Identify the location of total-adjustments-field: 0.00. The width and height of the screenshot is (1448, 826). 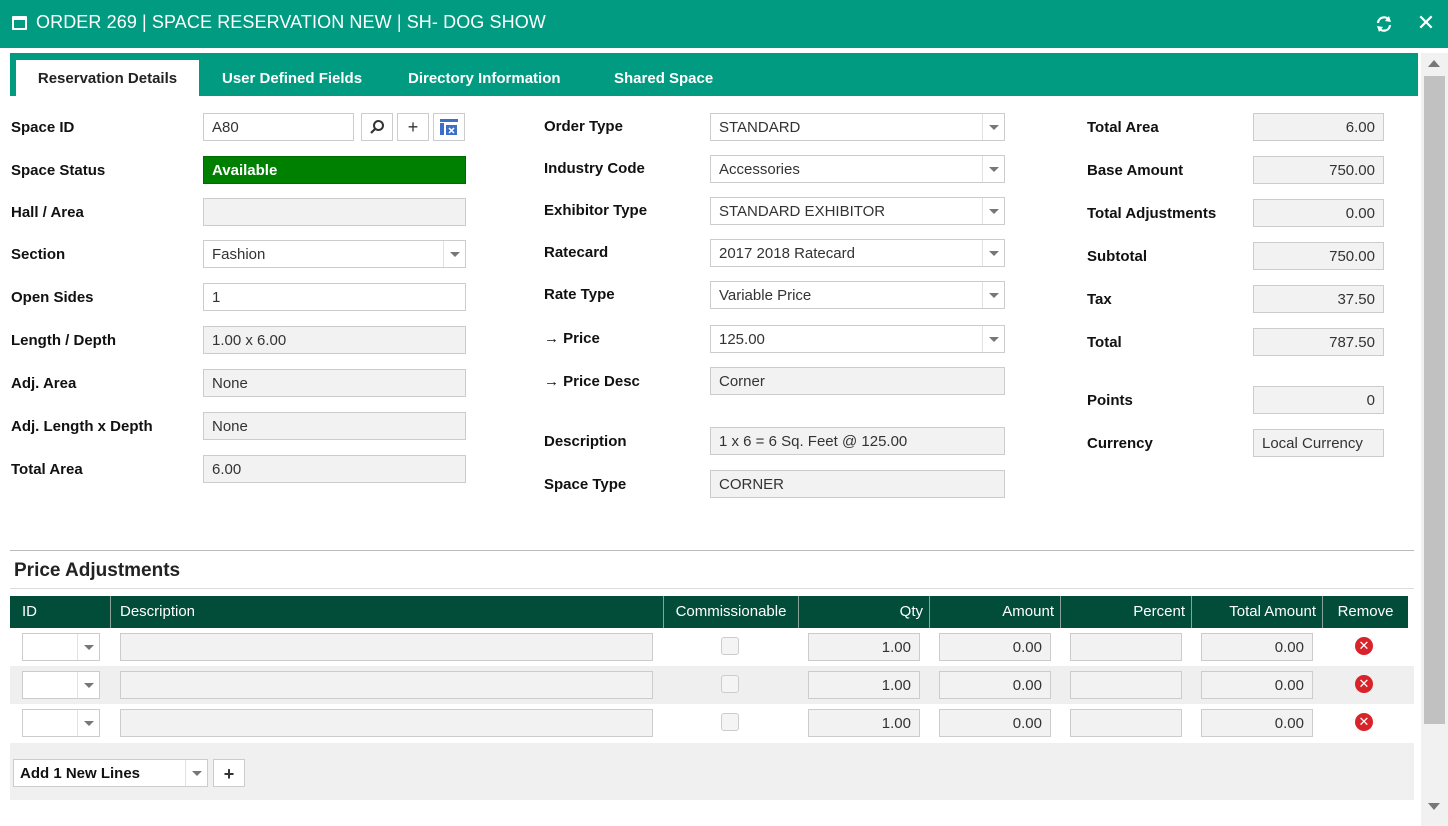
(1318, 213).